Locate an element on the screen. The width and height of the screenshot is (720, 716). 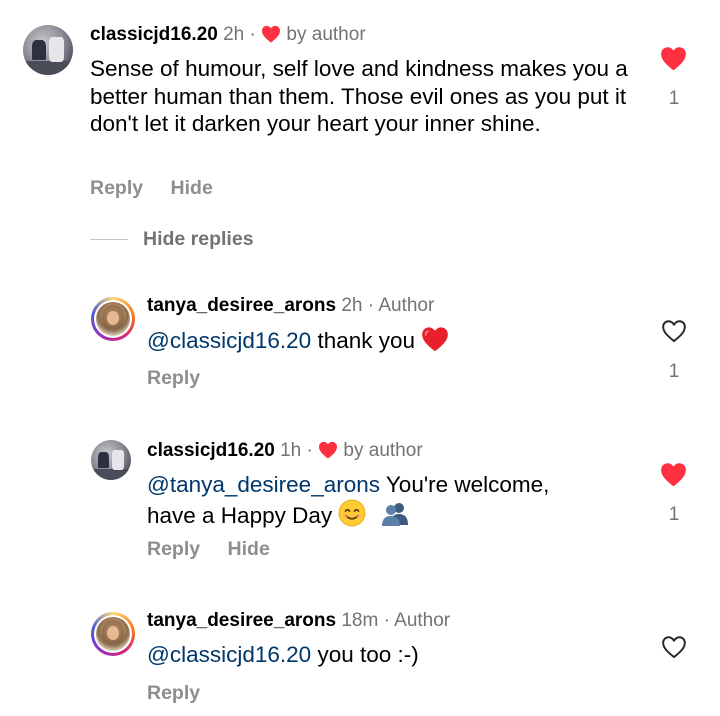
comment-message-line-2: have a Happy Day is located at coordinates (240, 515).